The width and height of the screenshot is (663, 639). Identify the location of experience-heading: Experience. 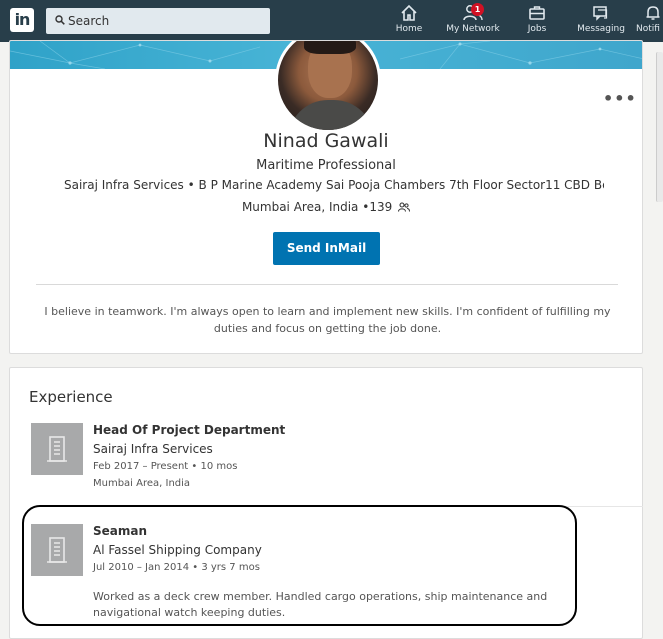
(71, 397).